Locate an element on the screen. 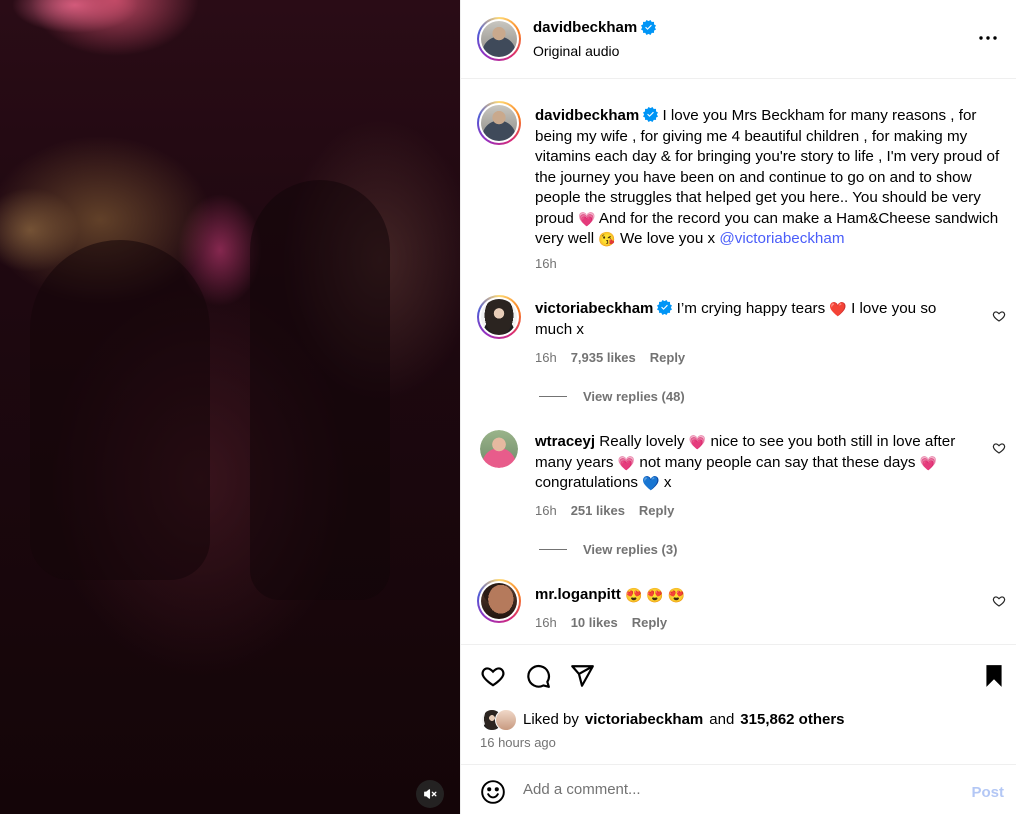 The image size is (1016, 816). liked-by-user: victoriabeckham is located at coordinates (644, 719).